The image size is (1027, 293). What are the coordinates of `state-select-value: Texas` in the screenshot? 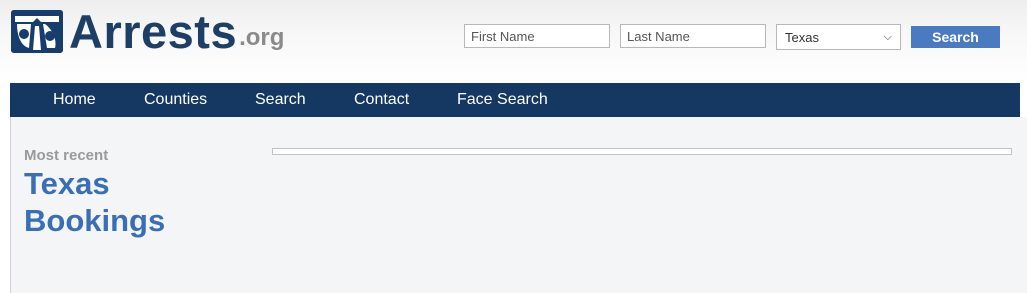 It's located at (802, 37).